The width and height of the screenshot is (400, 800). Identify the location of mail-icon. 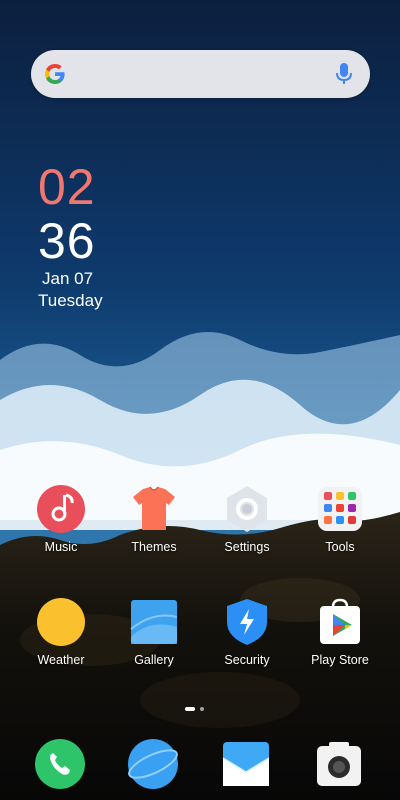
(246, 764).